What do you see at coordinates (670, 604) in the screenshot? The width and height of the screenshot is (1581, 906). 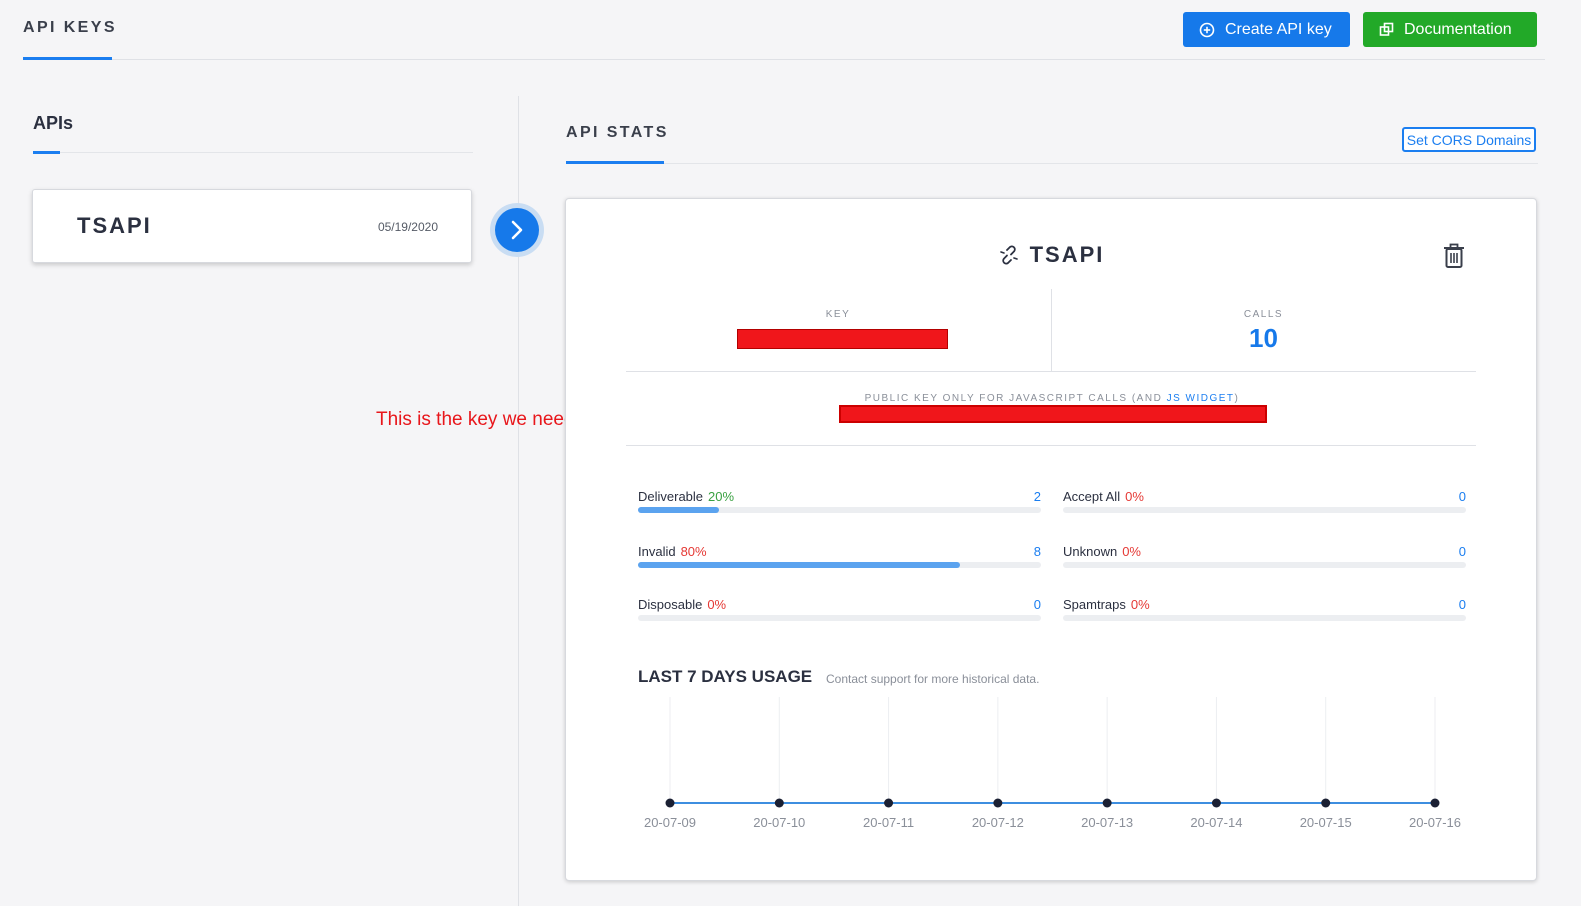 I see `metric-name: Disposable` at bounding box center [670, 604].